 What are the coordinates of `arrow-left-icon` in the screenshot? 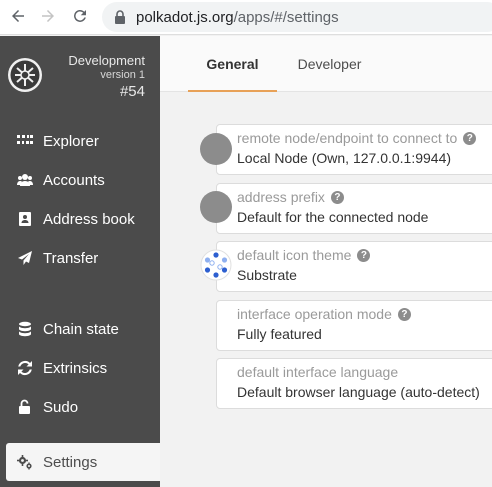 It's located at (18, 16).